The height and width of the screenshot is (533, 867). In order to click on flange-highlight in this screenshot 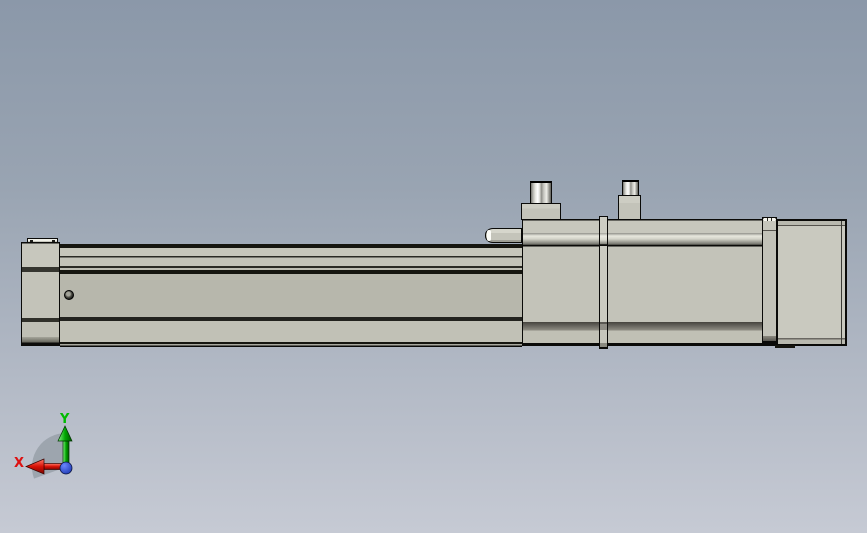, I will do `click(769, 219)`.